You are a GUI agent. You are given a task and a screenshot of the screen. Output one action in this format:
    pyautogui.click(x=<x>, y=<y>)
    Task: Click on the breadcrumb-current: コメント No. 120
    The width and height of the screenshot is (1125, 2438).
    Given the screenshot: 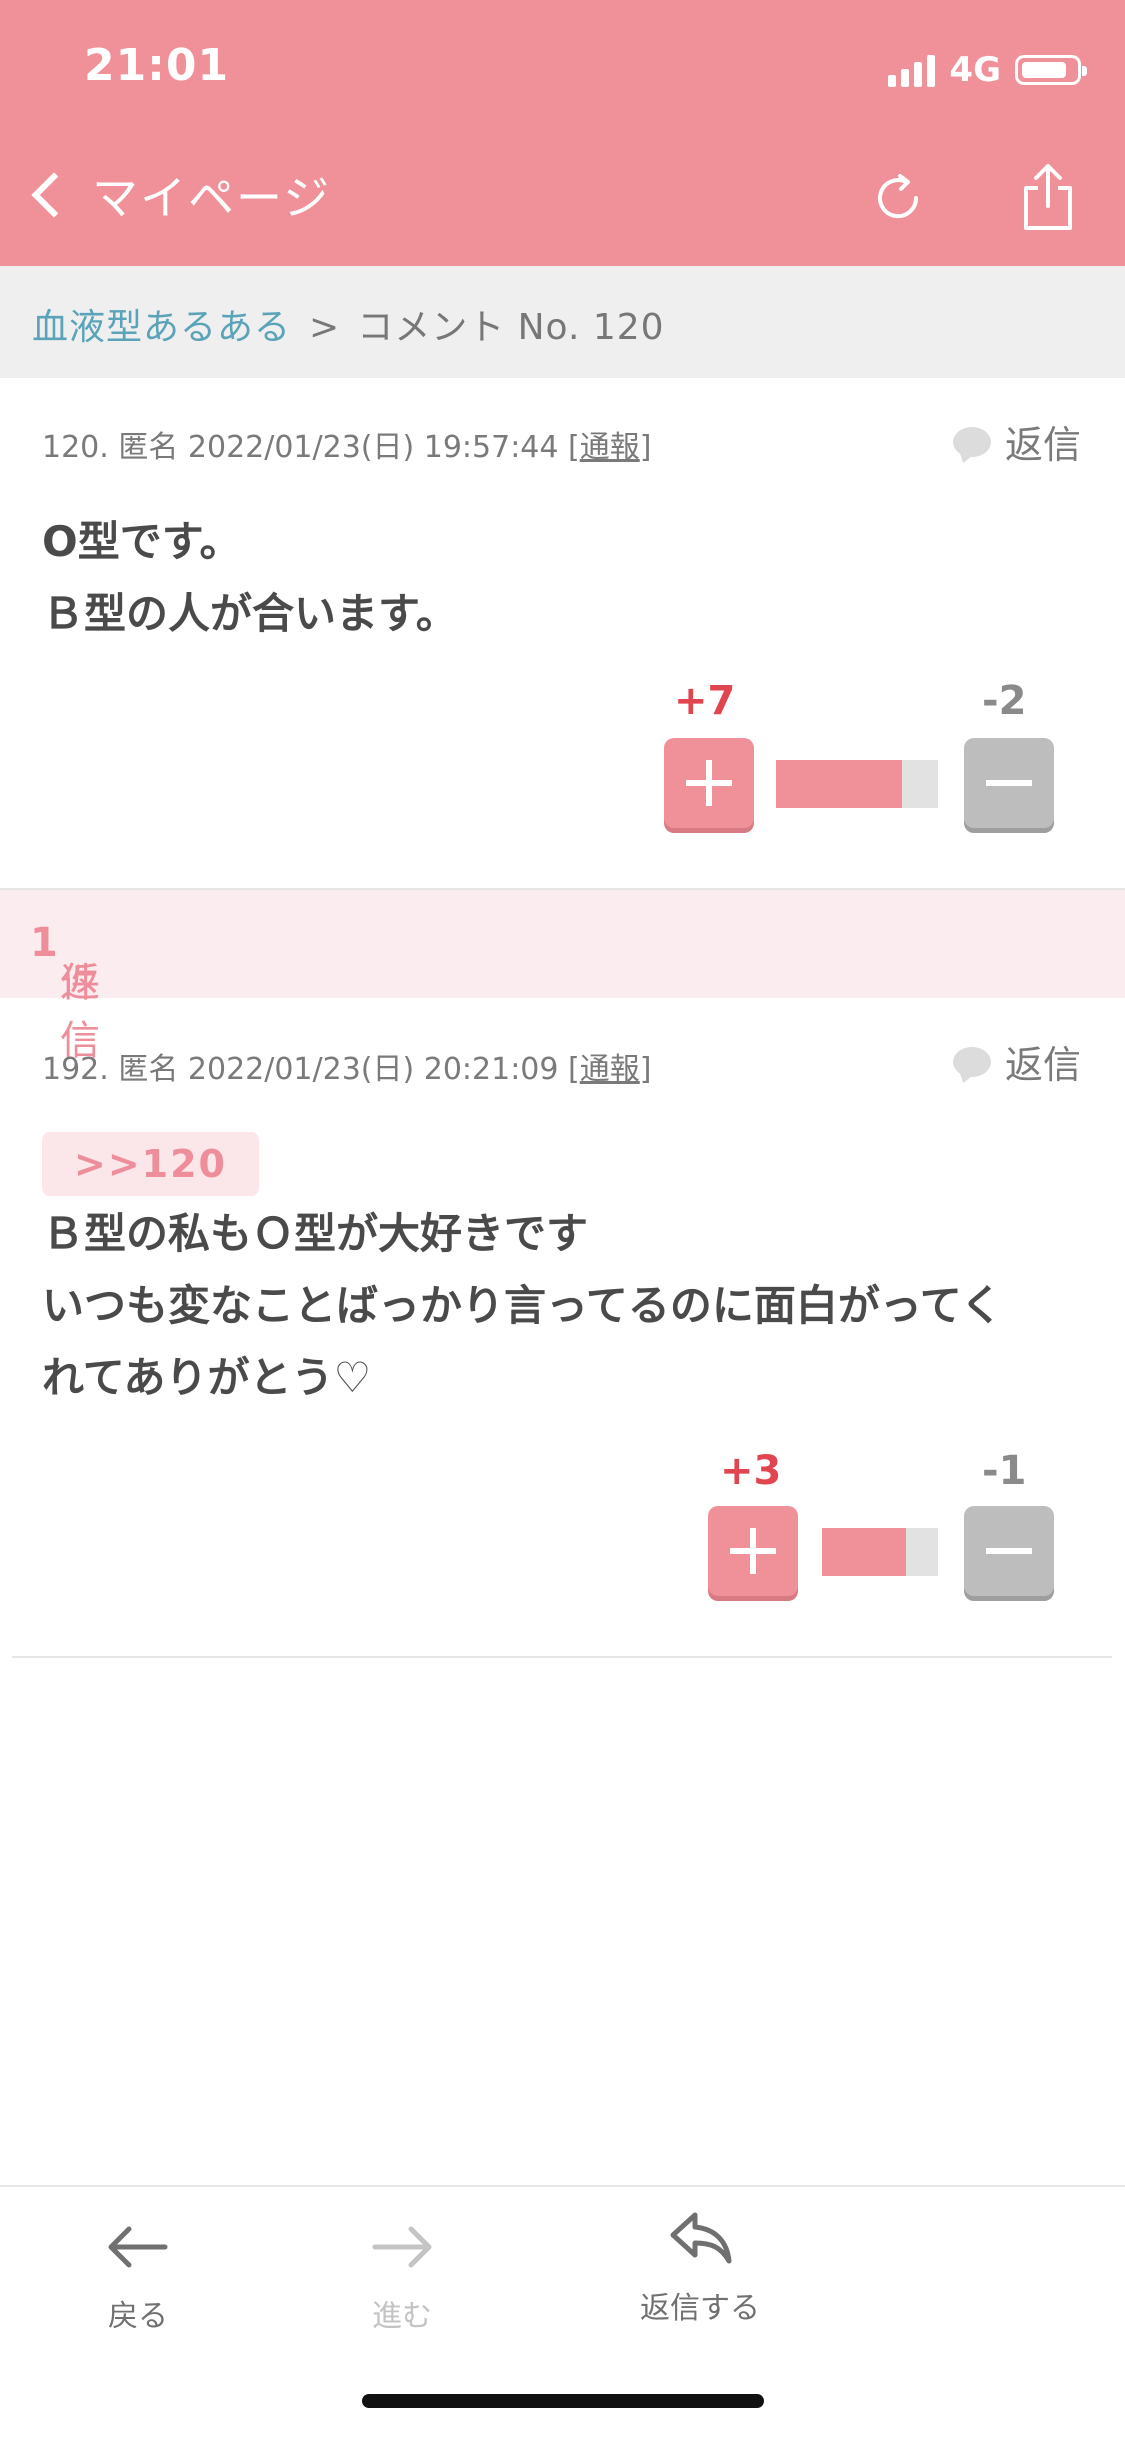 What is the action you would take?
    pyautogui.click(x=511, y=327)
    